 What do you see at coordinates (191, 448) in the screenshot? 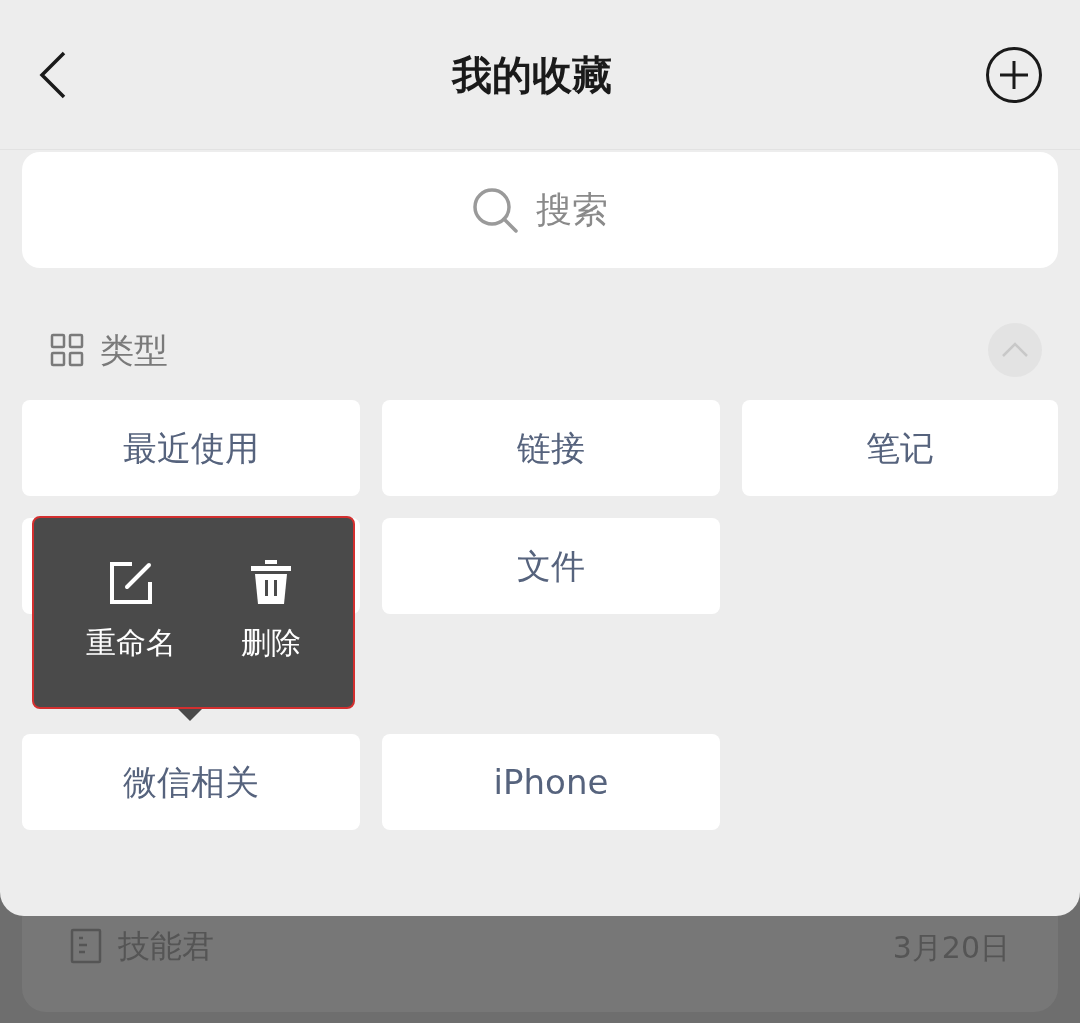
I see `type-tile: 最近使用` at bounding box center [191, 448].